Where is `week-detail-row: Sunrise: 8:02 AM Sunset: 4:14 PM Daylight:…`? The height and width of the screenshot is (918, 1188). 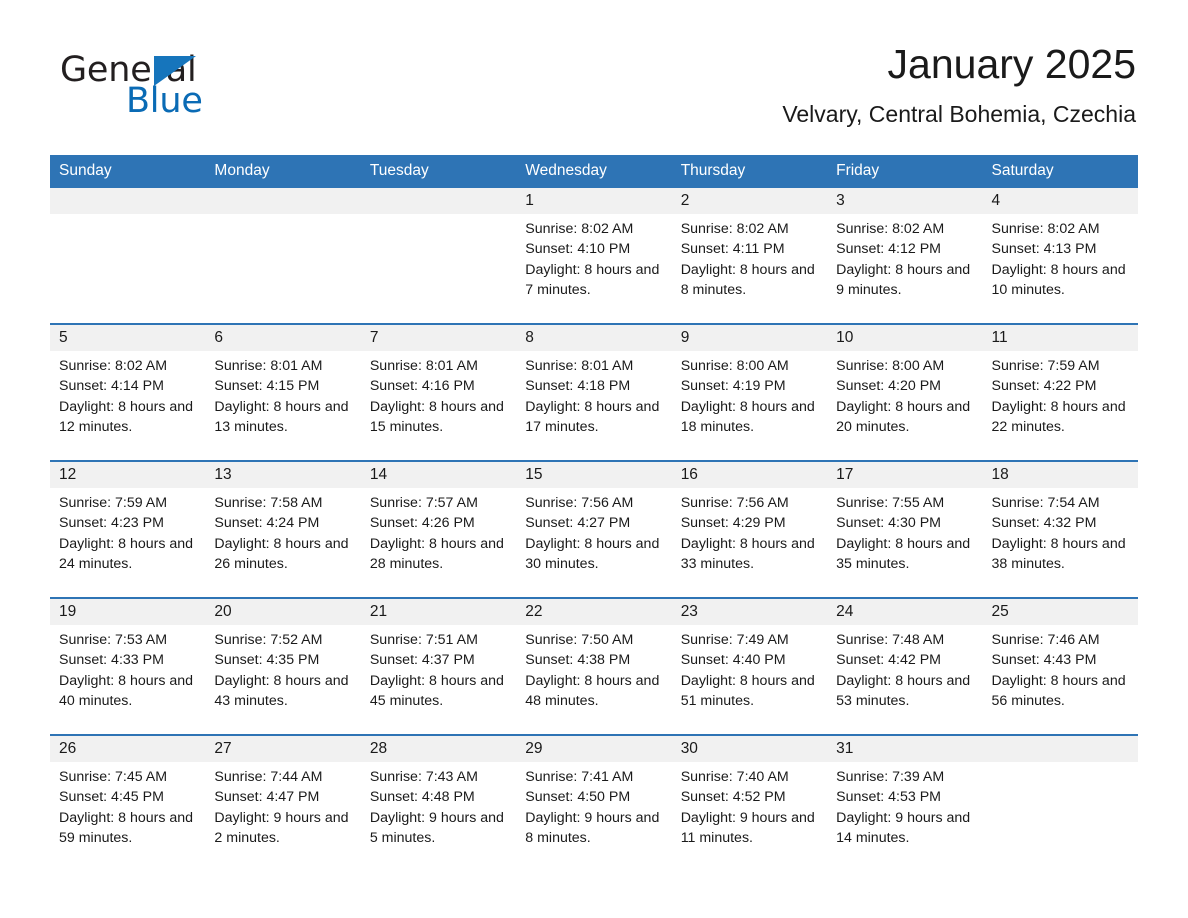
week-detail-row: Sunrise: 8:02 AM Sunset: 4:14 PM Daylight:… is located at coordinates (594, 406).